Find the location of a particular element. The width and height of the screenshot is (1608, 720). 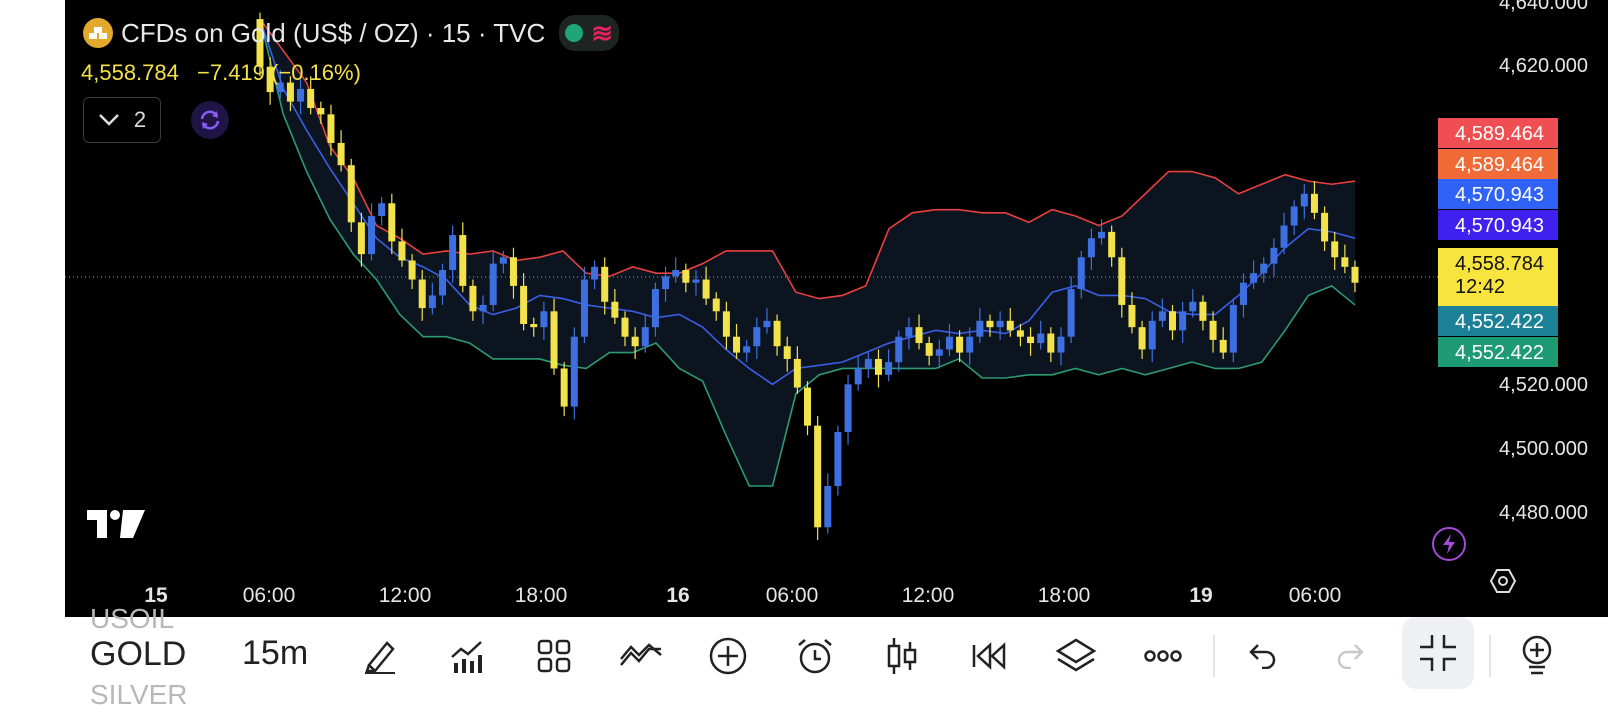

candle-style-icon is located at coordinates (902, 656).